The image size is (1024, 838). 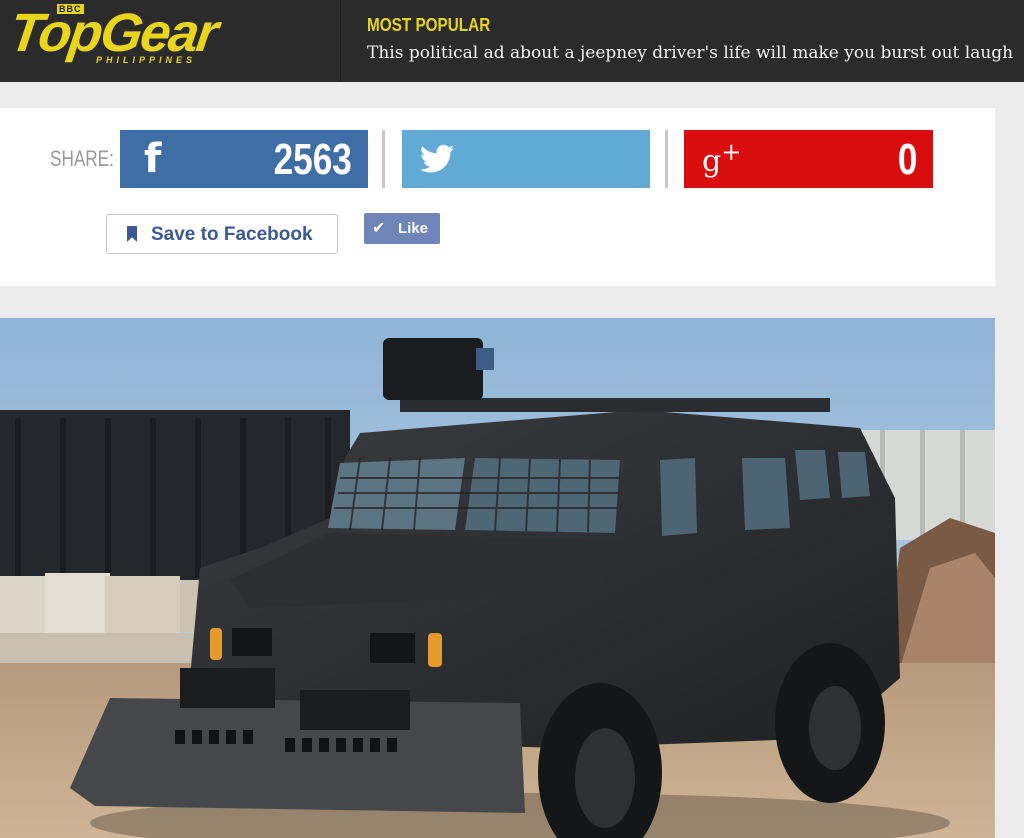 I want to click on topgear-logo: TopGear BBC PHILIPPINES, so click(x=170, y=41).